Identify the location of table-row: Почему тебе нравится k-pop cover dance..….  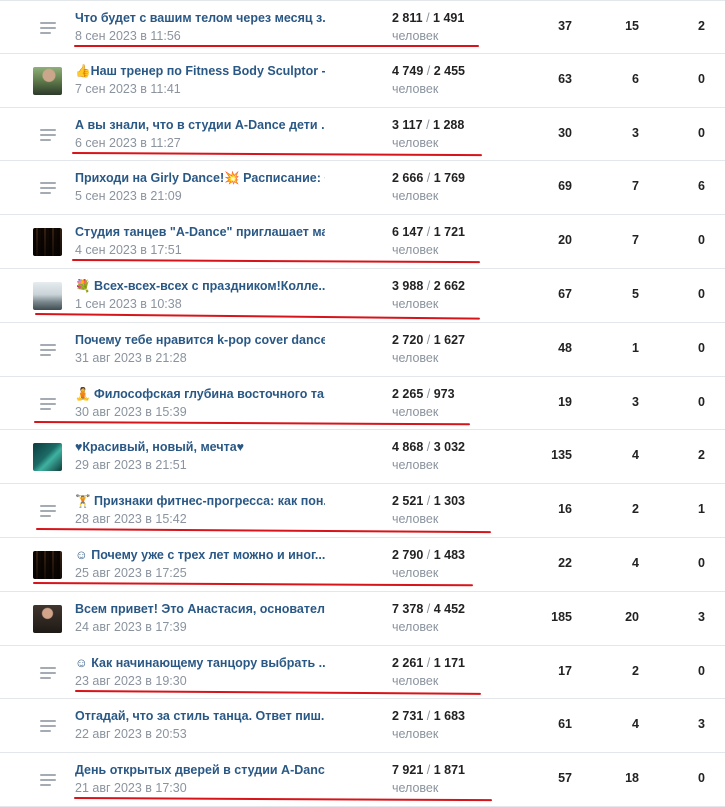
(362, 349).